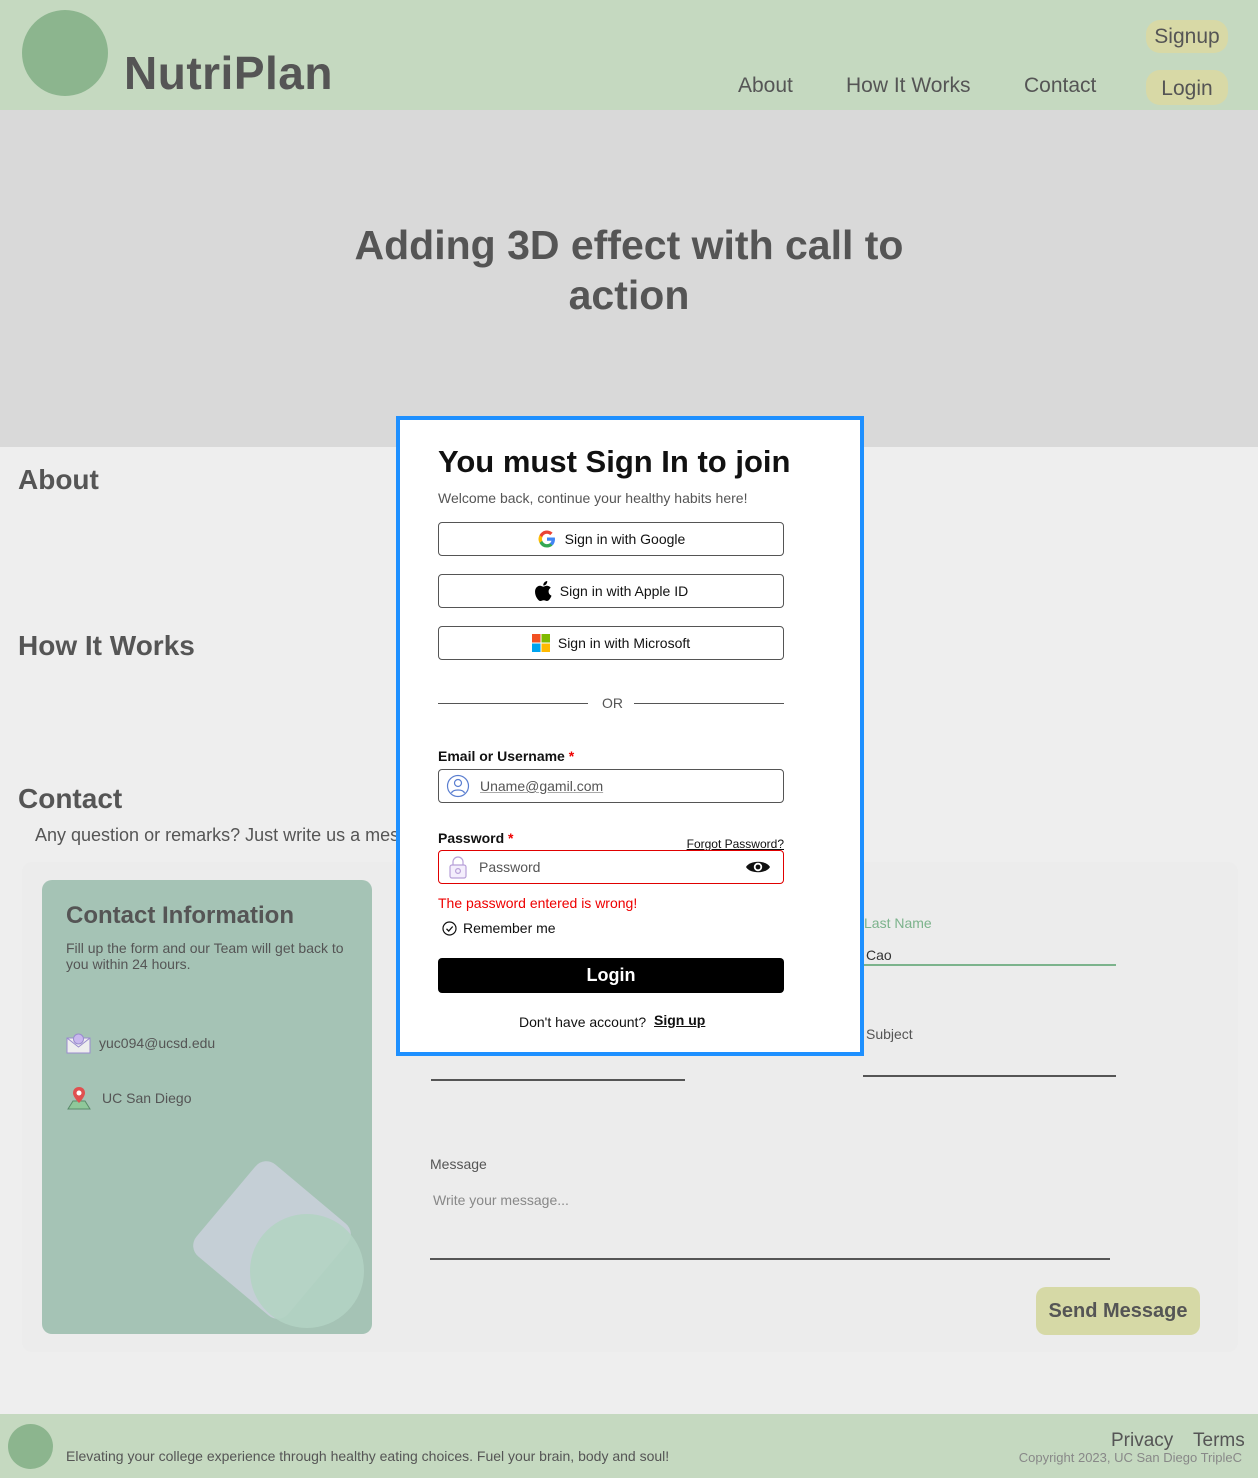 The width and height of the screenshot is (1258, 1478). I want to click on contact-location-row: UC San Diego, so click(129, 1098).